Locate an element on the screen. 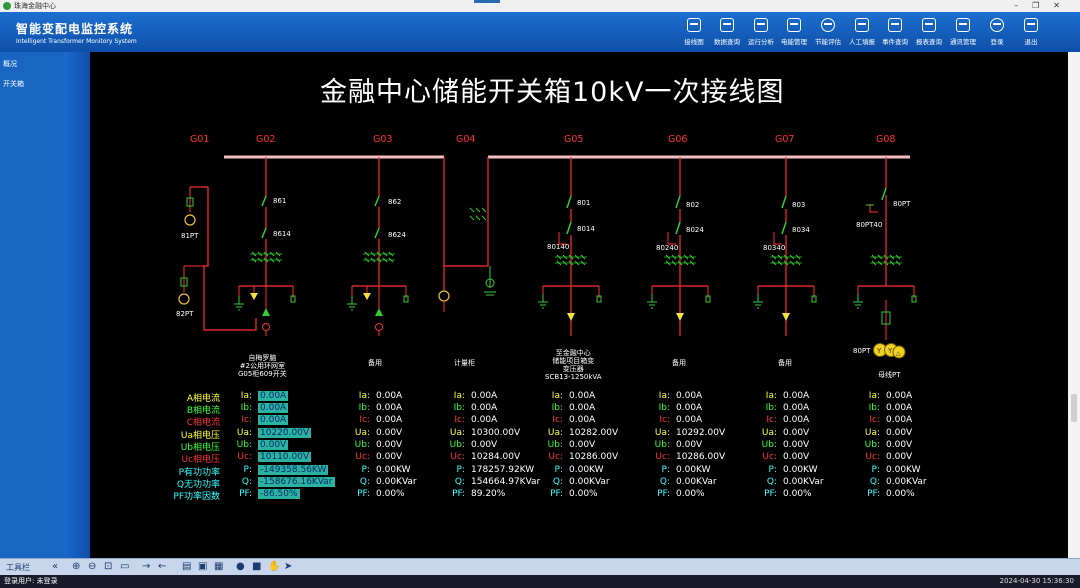 Image resolution: width=1080 pixels, height=588 pixels. forward-icon: → is located at coordinates (146, 567).